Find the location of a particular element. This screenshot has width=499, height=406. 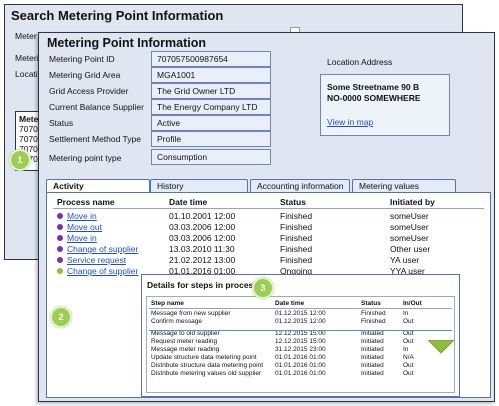

col-header-step-date-time: Date time is located at coordinates (290, 303).